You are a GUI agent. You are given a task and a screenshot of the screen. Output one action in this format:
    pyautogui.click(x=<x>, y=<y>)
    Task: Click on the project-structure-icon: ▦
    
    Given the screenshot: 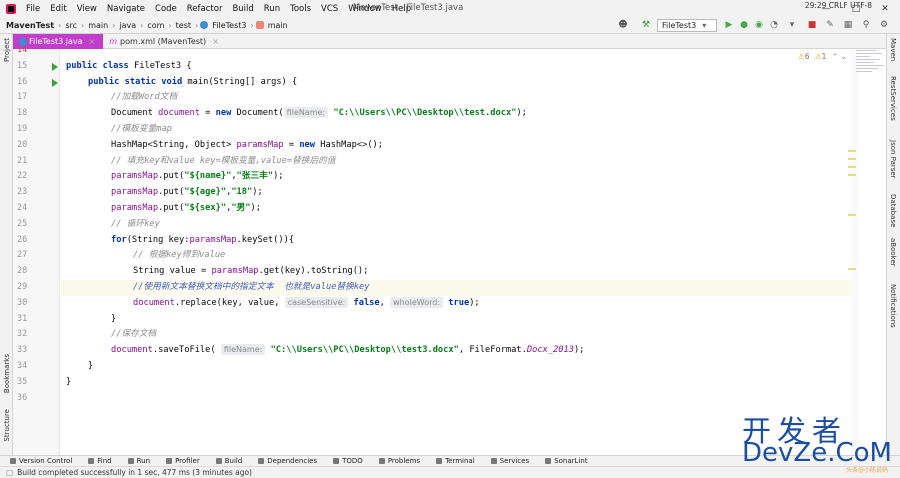 What is the action you would take?
    pyautogui.click(x=848, y=25)
    